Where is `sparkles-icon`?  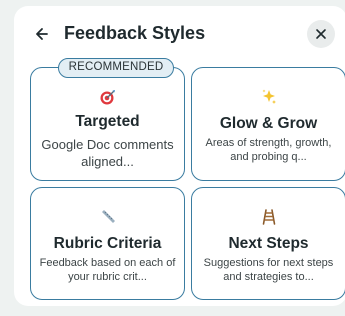
sparkles-icon is located at coordinates (268, 98).